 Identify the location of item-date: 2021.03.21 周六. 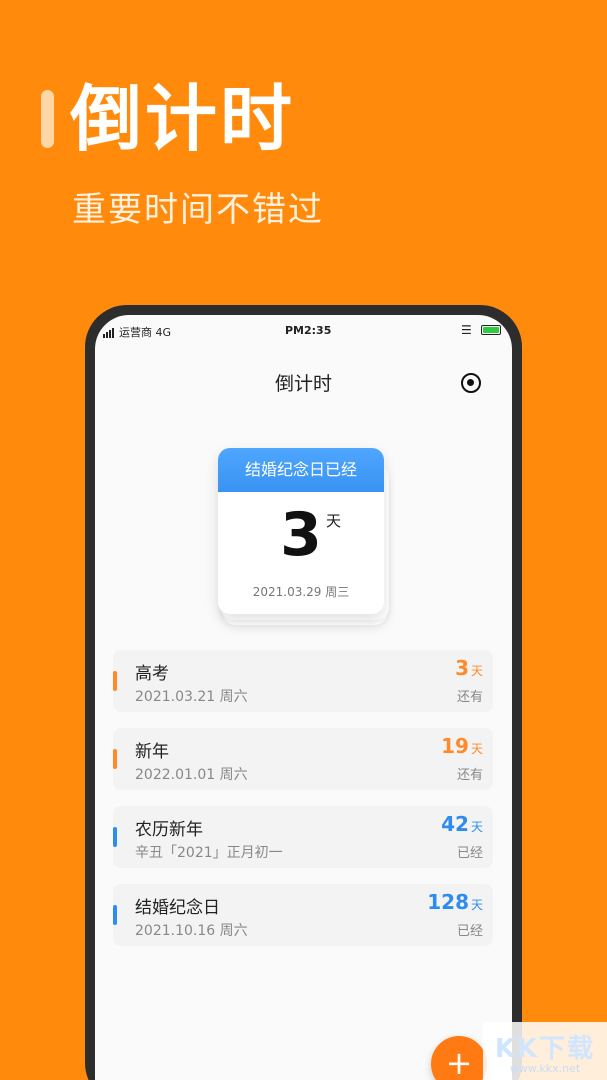
(191, 697).